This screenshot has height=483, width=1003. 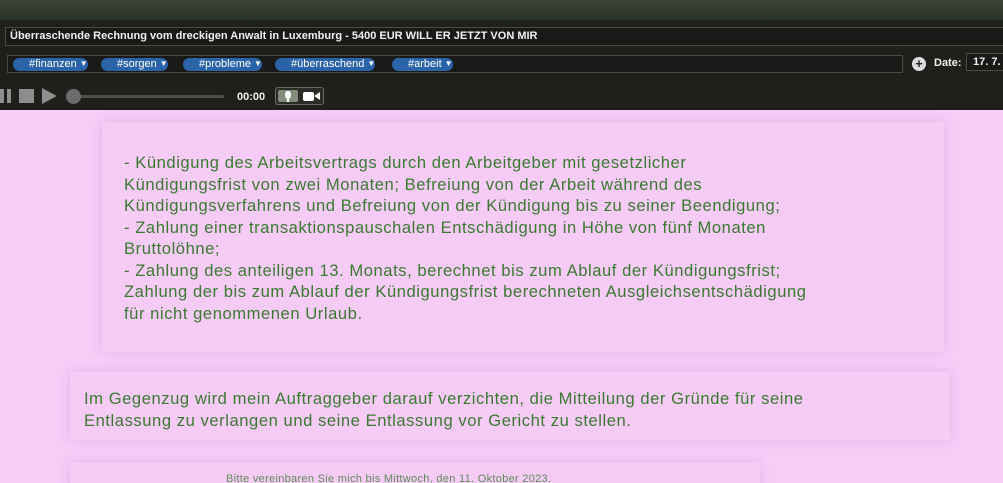 I want to click on microphone-stand, so click(x=288, y=100).